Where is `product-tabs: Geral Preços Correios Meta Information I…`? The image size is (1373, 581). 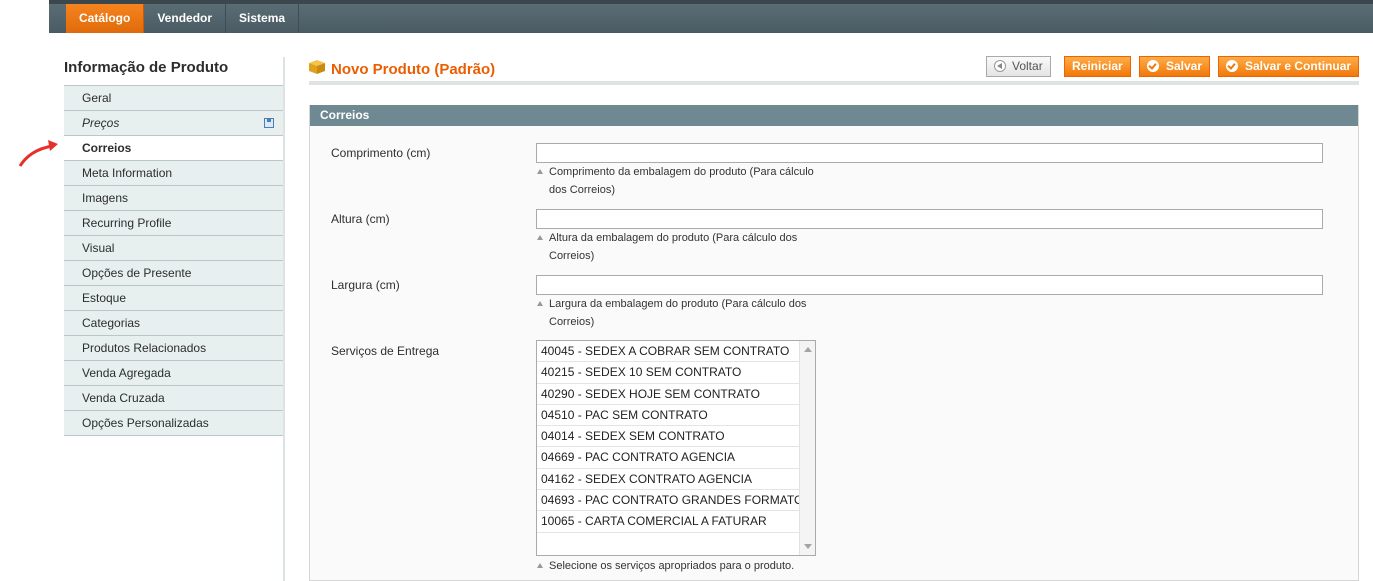 product-tabs: Geral Preços Correios Meta Information I… is located at coordinates (174, 260).